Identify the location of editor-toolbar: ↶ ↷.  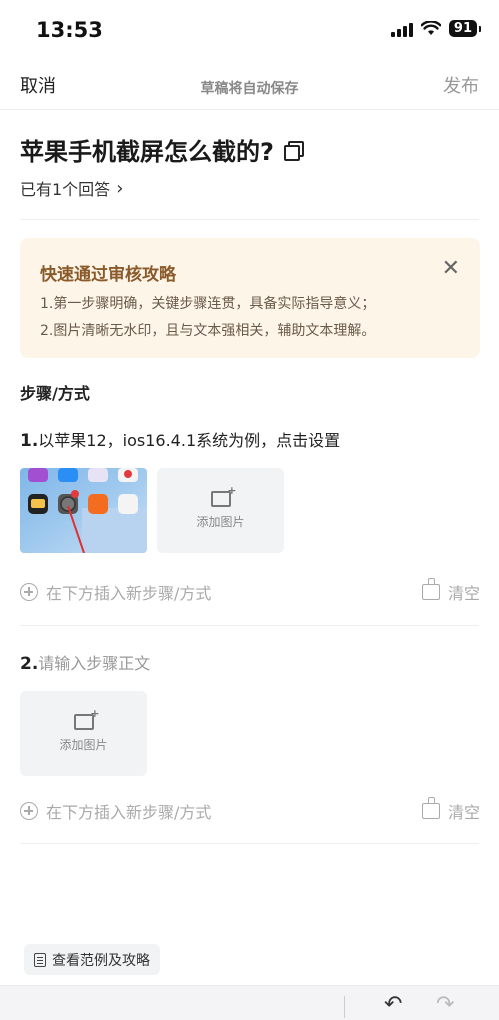
(249, 1002).